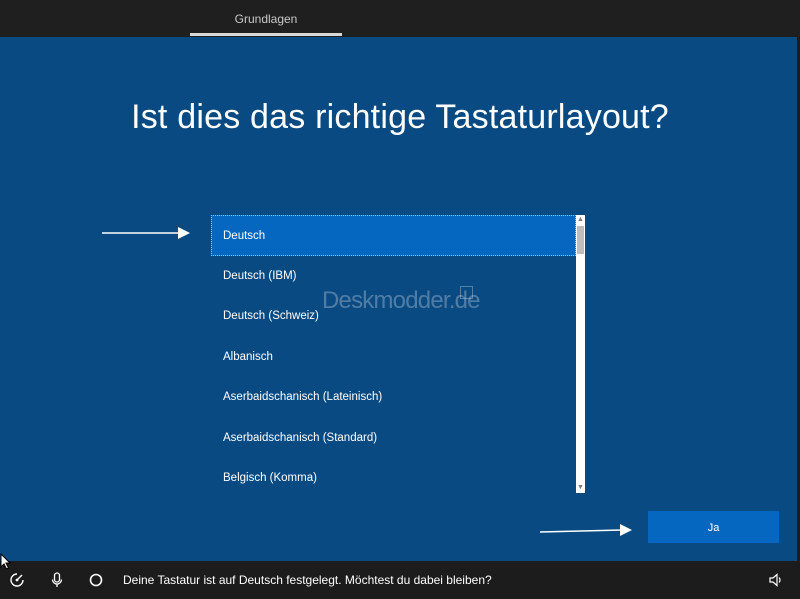 This screenshot has height=599, width=800. I want to click on watermark-logo-icon, so click(466, 292).